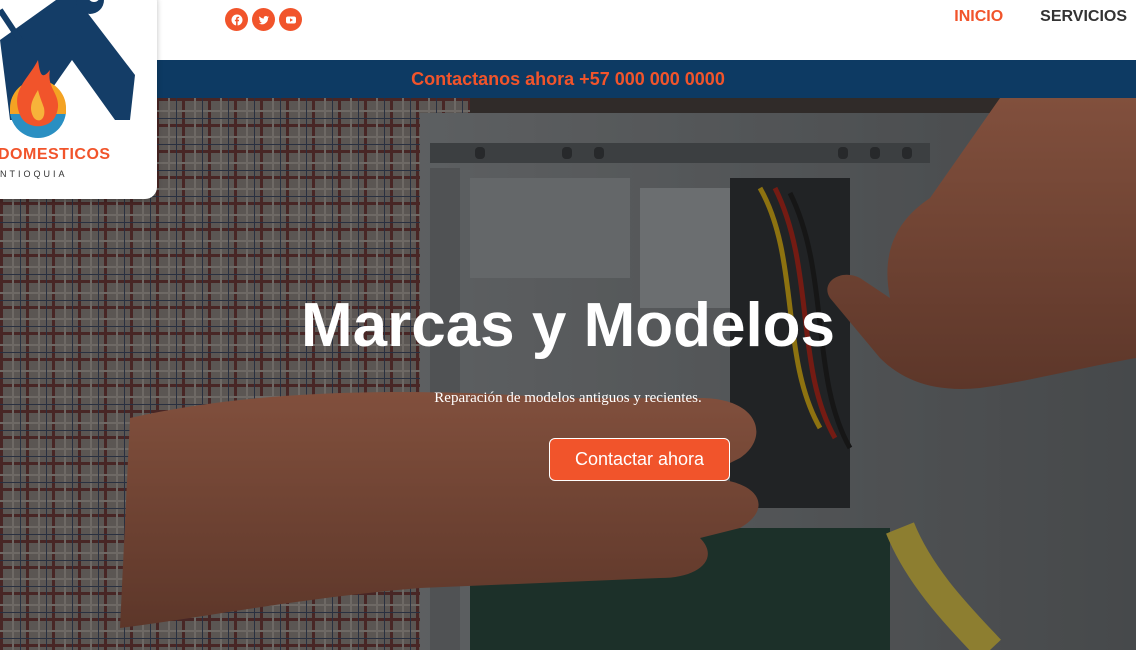 The image size is (1136, 650). I want to click on social-links, so click(263, 19).